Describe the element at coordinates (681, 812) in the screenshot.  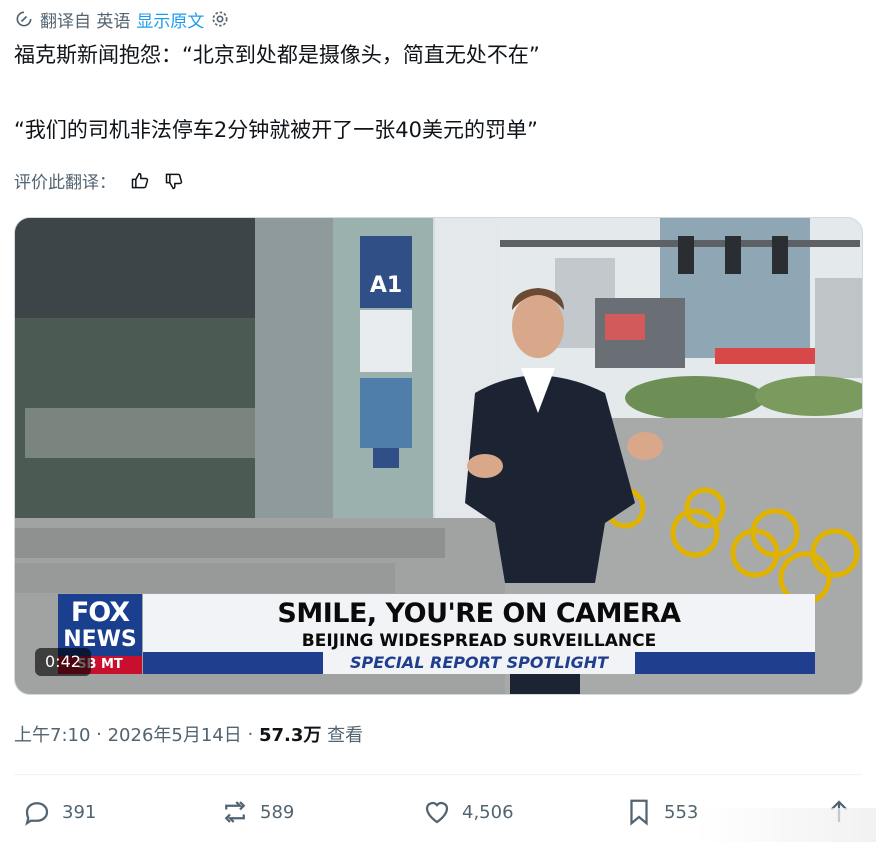
I see `bookmark-count: 553` at that location.